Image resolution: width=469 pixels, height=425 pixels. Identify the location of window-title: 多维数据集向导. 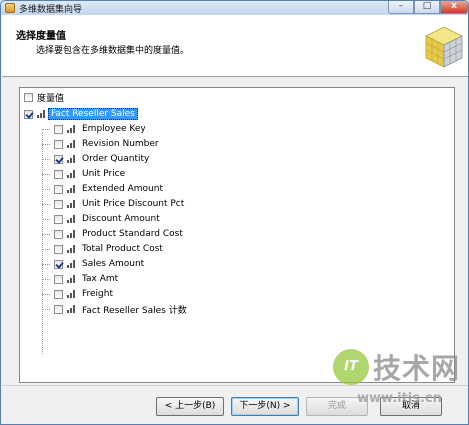
(51, 10).